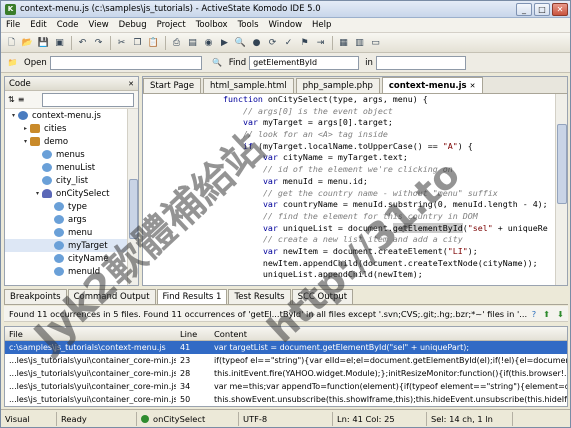 The width and height of the screenshot is (571, 428). I want to click on editor-scroll-thumb, so click(562, 164).